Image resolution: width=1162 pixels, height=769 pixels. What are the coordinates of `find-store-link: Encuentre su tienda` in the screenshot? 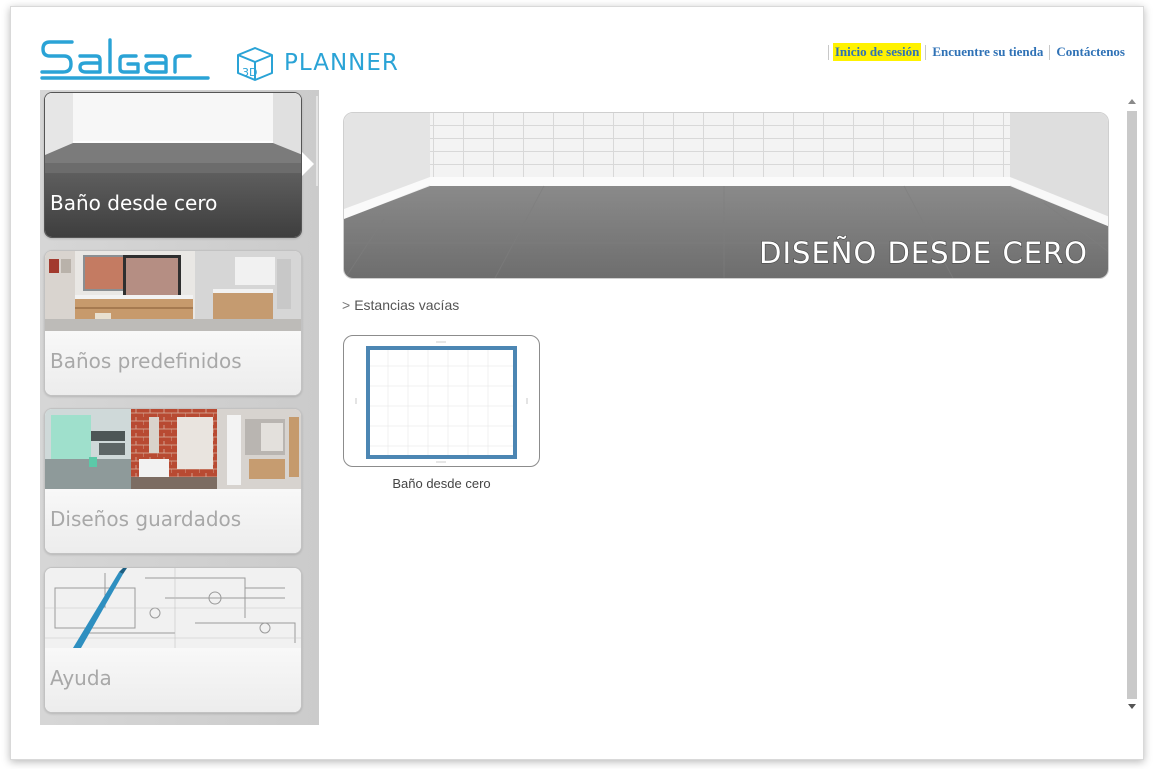 It's located at (987, 52).